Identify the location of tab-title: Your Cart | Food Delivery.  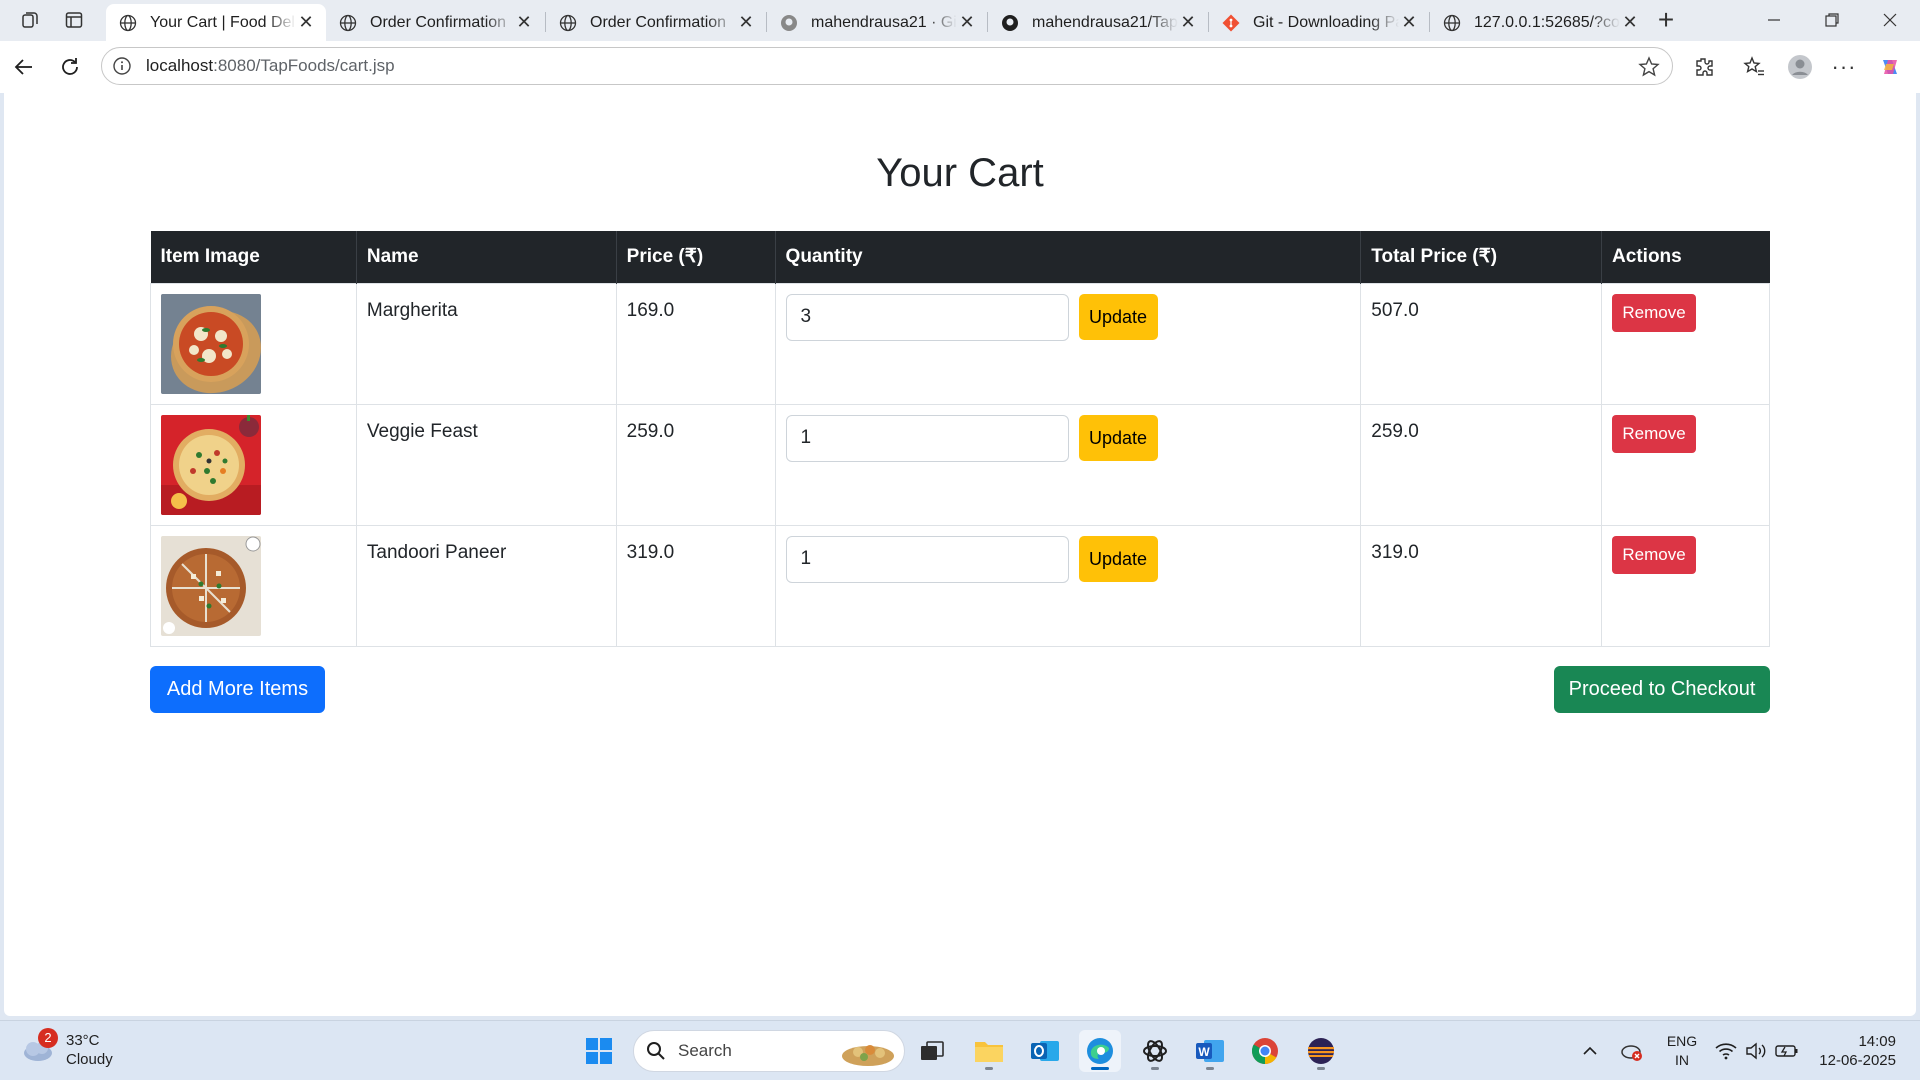
(223, 22).